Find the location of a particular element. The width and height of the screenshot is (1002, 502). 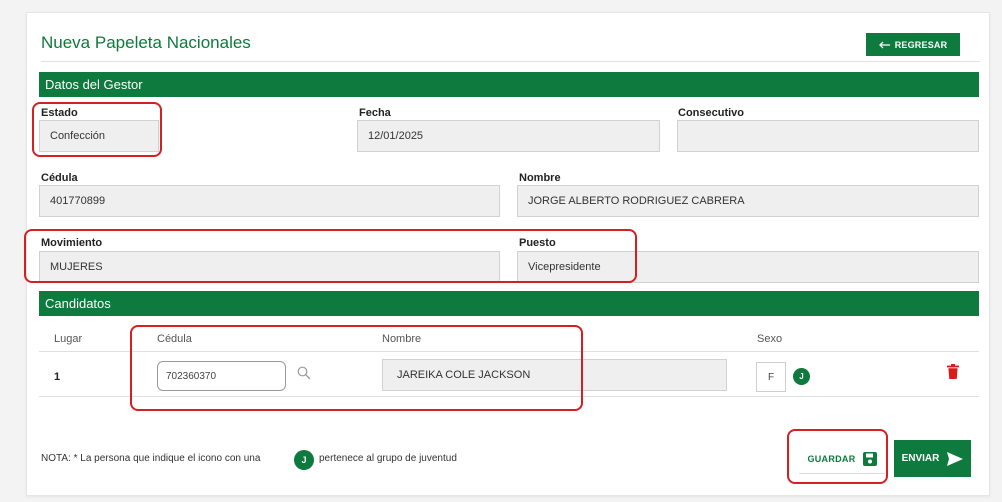

puesto-field: Vicepresidente is located at coordinates (748, 267).